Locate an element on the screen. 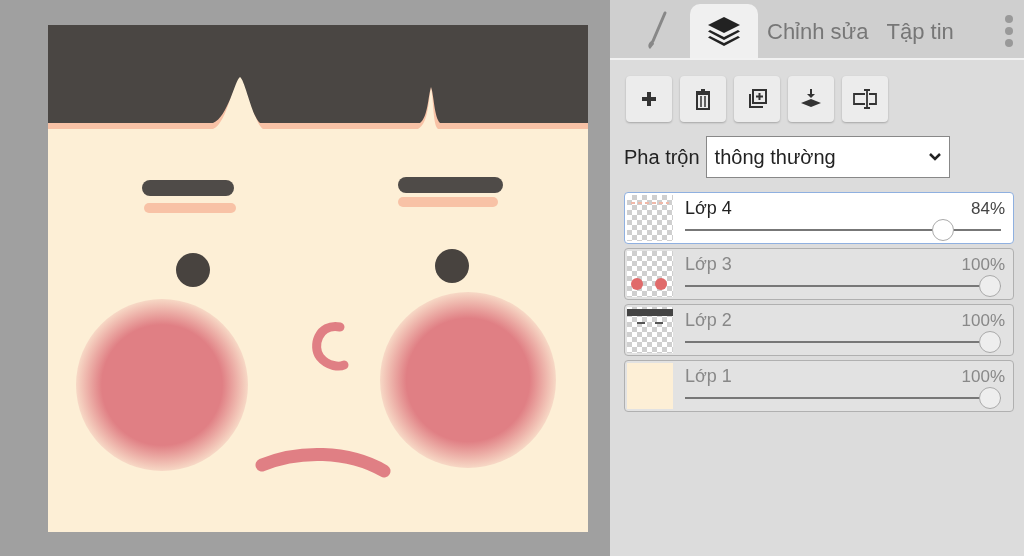  layers-icon is located at coordinates (724, 31).